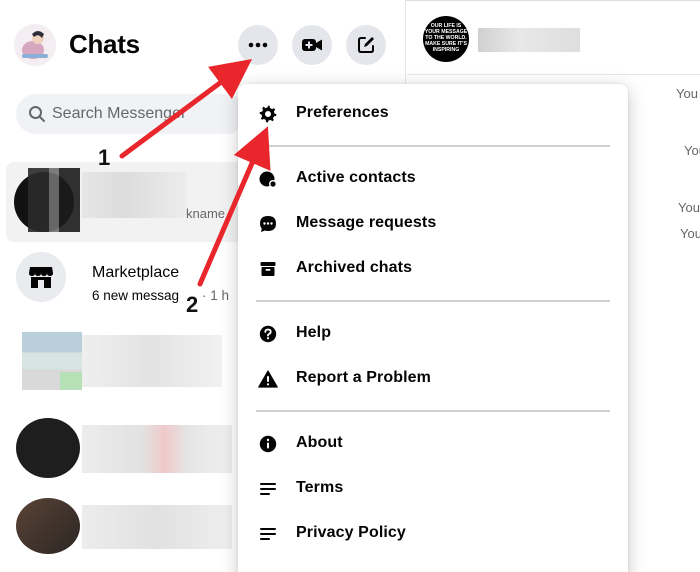 This screenshot has height=572, width=700. Describe the element at coordinates (216, 295) in the screenshot. I see `marketplace-time: · 1 h` at that location.